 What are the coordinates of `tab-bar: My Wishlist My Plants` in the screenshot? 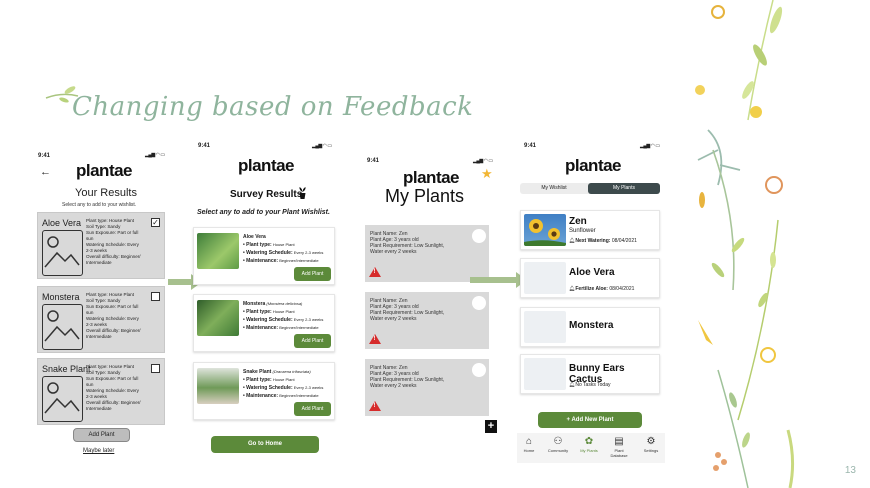 It's located at (590, 188).